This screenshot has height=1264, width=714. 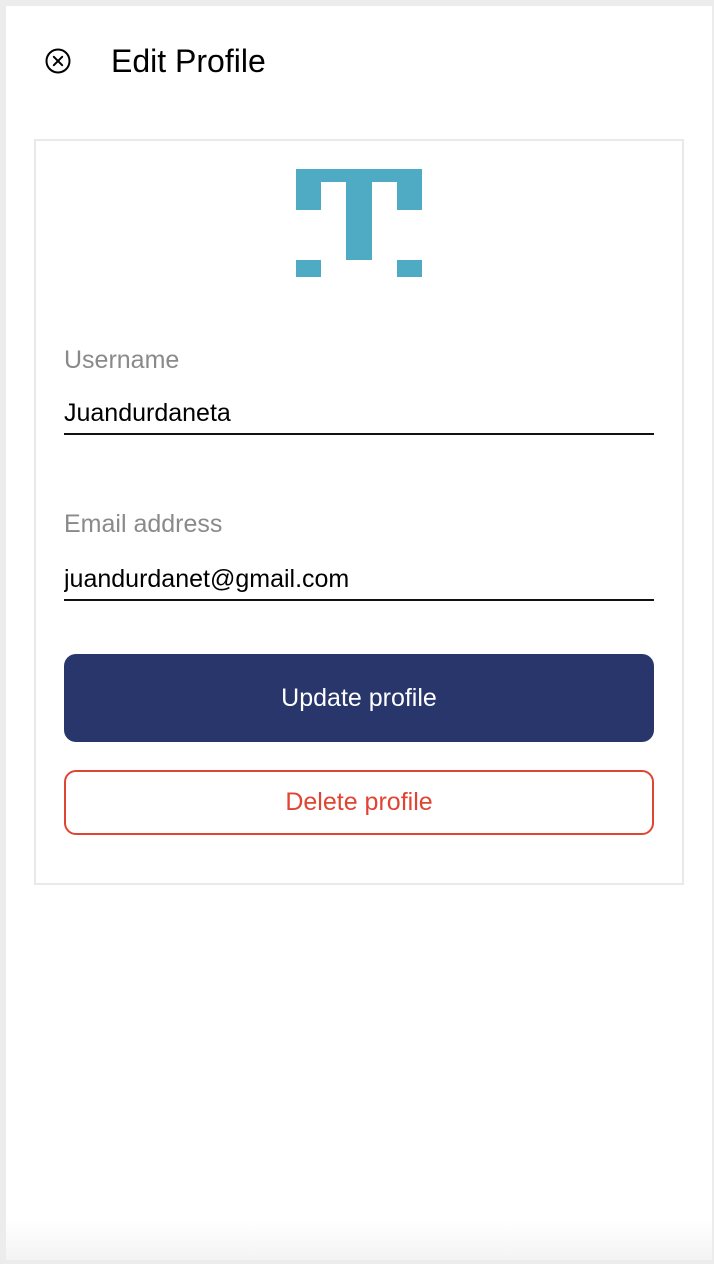 What do you see at coordinates (143, 524) in the screenshot?
I see `email-label: Email address` at bounding box center [143, 524].